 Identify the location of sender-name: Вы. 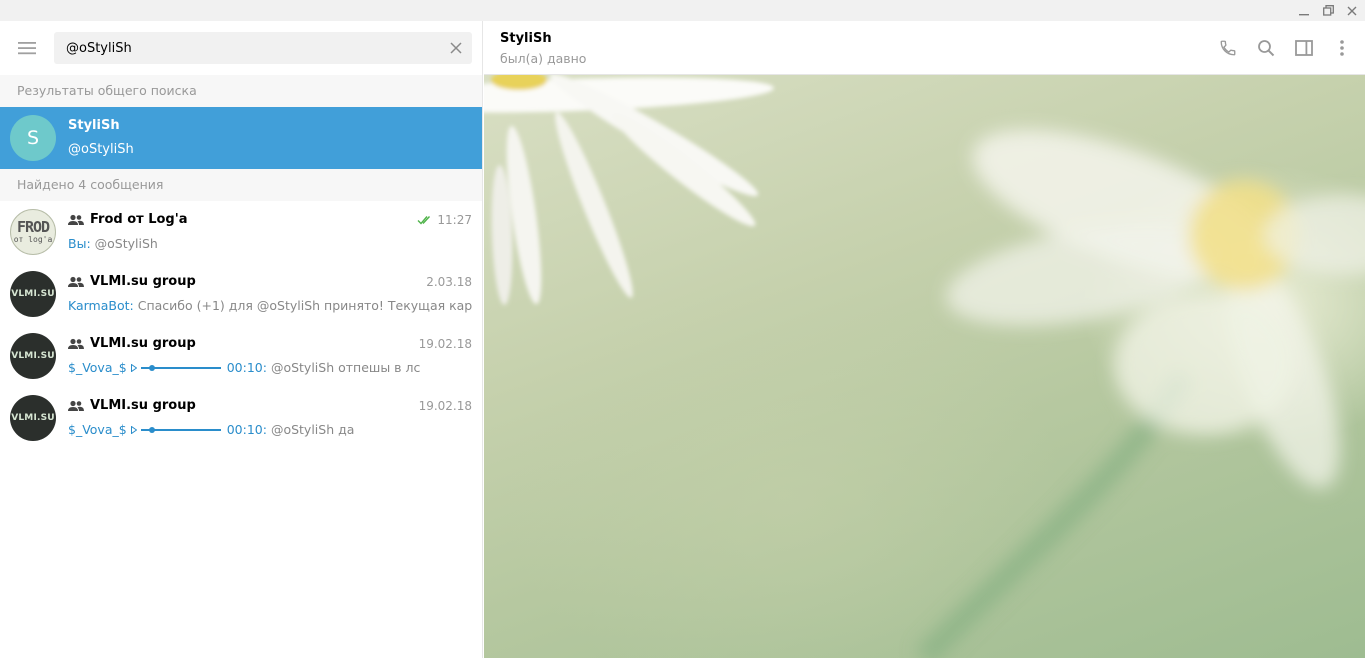
(77, 243).